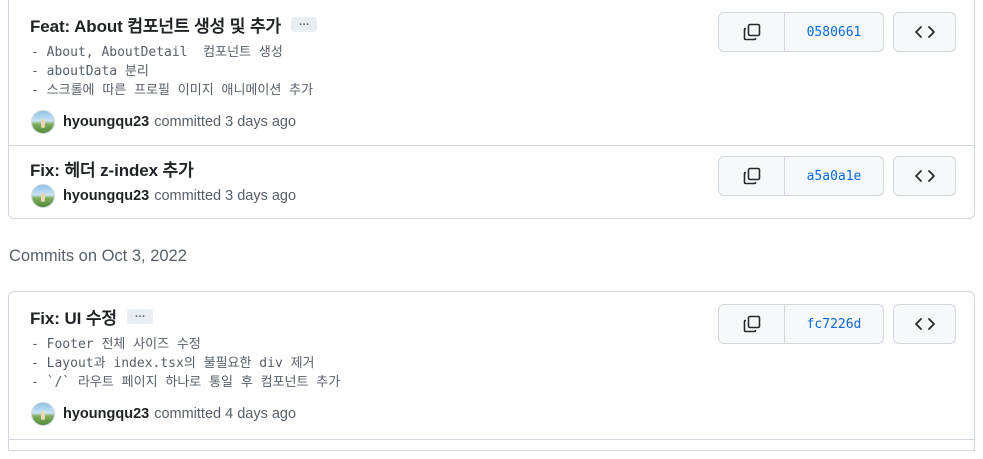  I want to click on commit-title-link: Fix: UI 수정, so click(73, 316).